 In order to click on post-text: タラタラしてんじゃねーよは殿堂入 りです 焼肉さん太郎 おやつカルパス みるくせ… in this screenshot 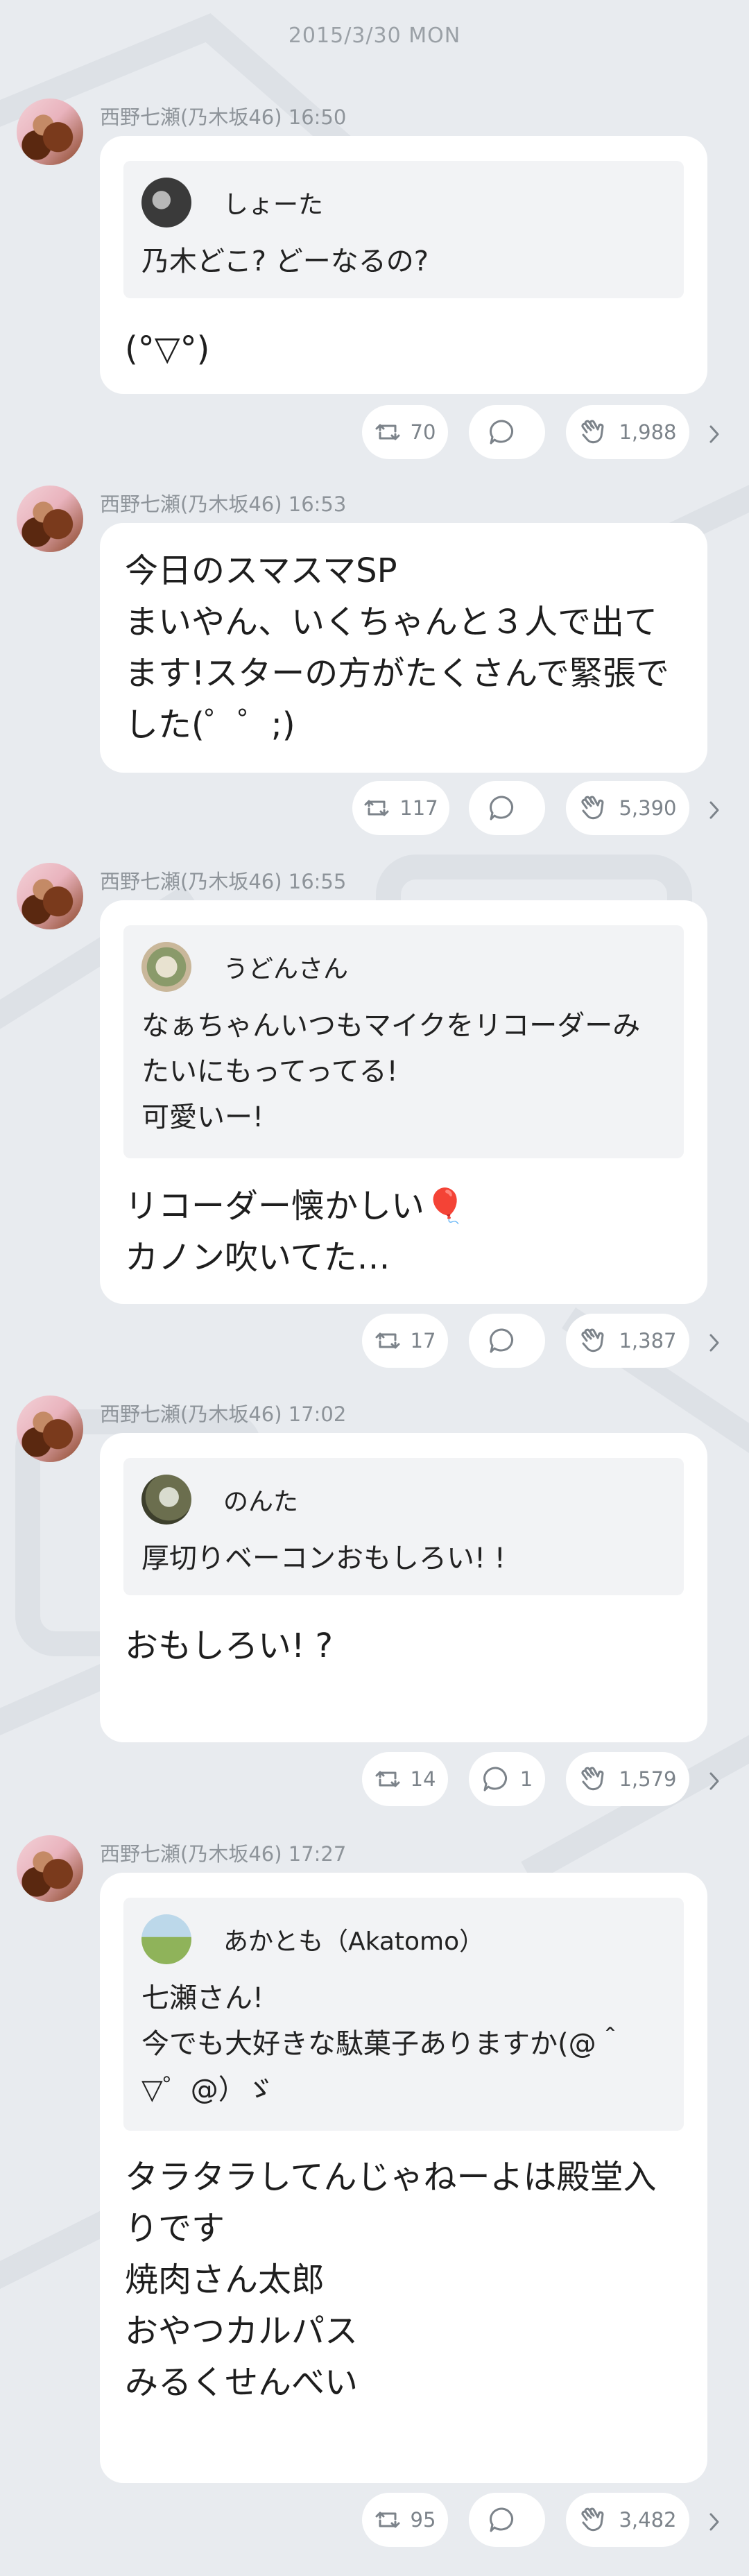, I will do `click(391, 2280)`.